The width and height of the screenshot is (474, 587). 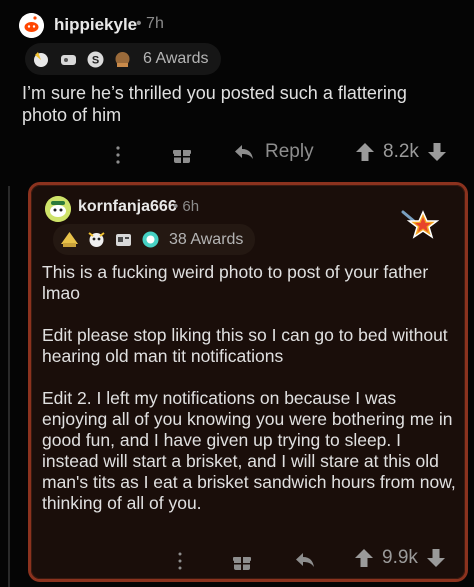 I want to click on reply-label: Reply, so click(x=289, y=151).